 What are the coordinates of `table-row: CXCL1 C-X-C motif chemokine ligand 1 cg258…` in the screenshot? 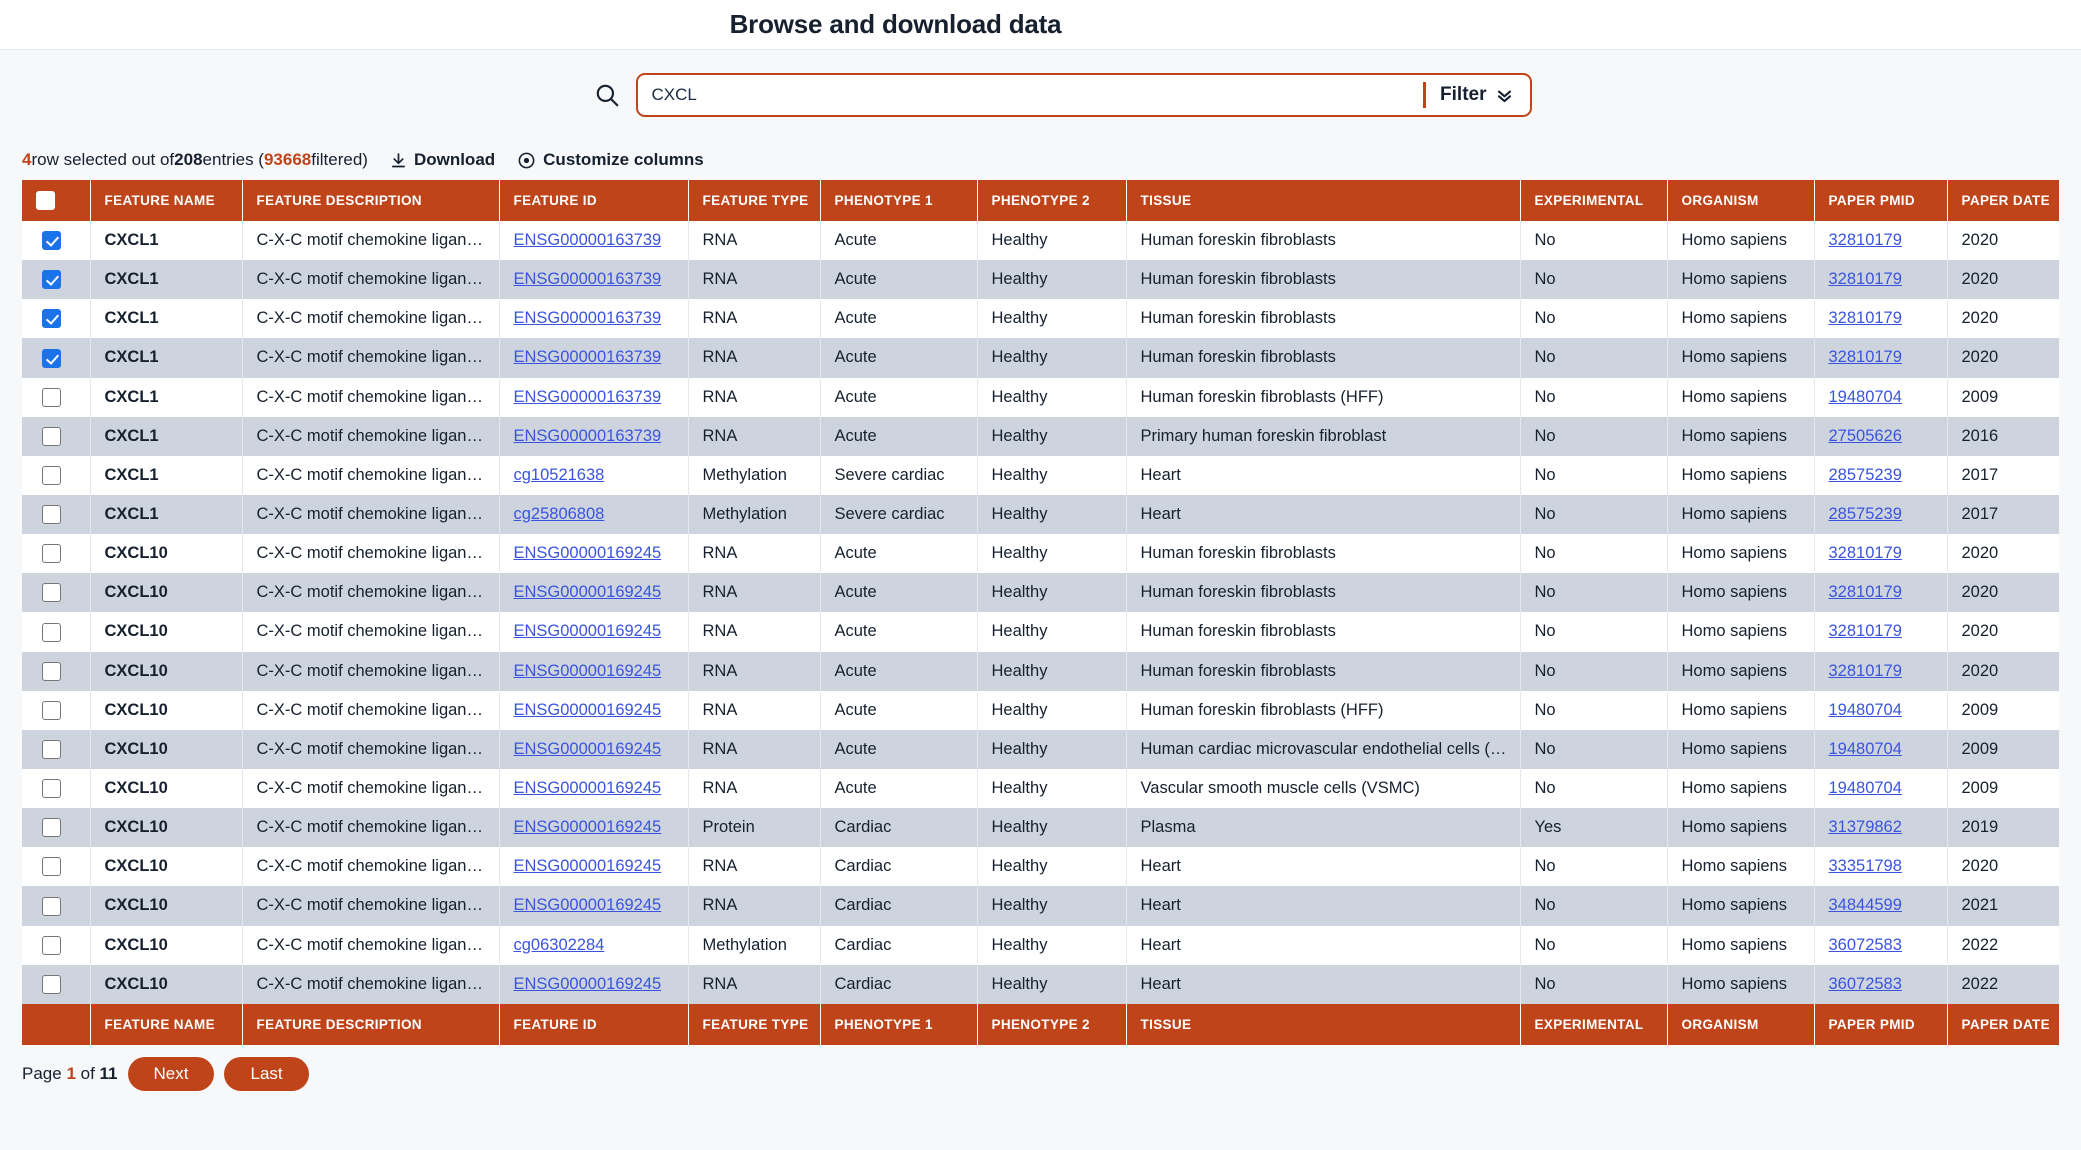 It's located at (1040, 514).